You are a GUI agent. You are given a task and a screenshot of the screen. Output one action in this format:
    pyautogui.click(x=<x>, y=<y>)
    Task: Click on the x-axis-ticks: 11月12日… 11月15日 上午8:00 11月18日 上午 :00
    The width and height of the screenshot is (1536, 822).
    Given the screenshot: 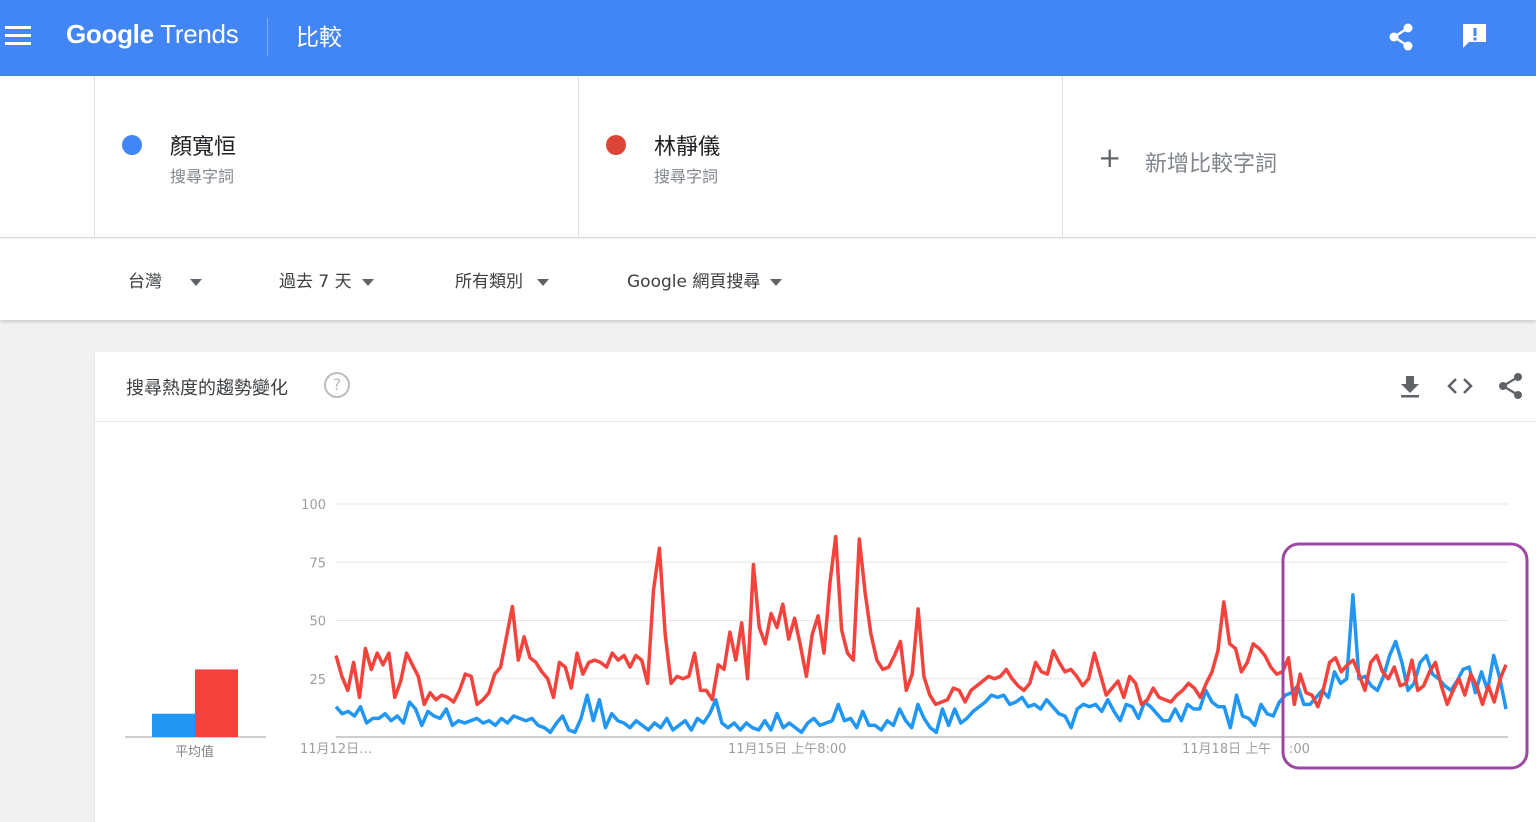 What is the action you would take?
    pyautogui.click(x=805, y=749)
    